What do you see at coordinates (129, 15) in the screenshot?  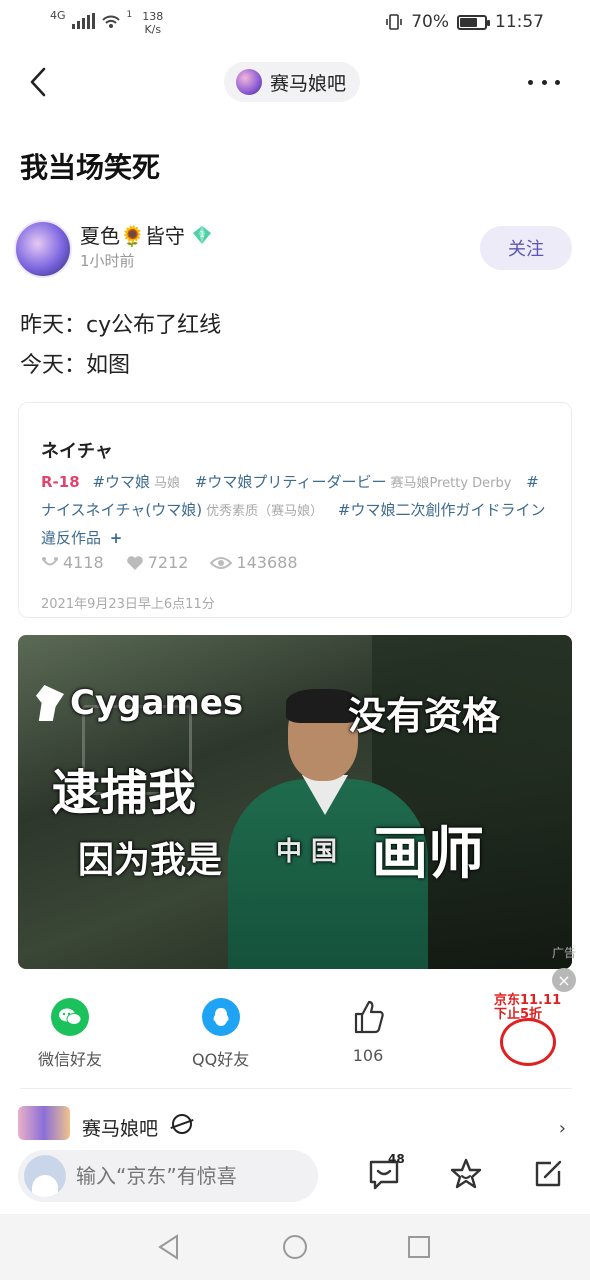 I see `wifi-badge: 1` at bounding box center [129, 15].